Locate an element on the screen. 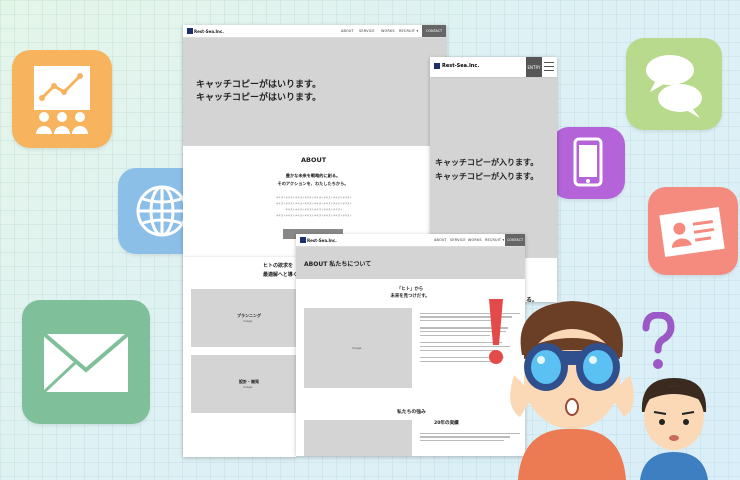  about-image-label: Image is located at coordinates (357, 348).